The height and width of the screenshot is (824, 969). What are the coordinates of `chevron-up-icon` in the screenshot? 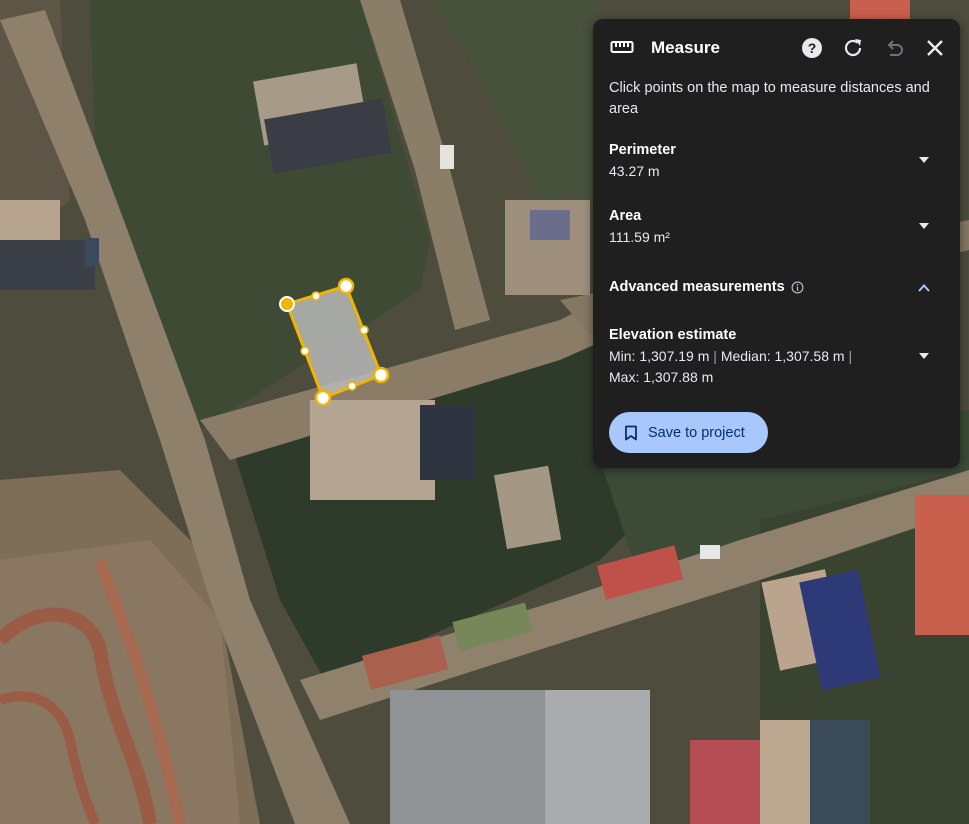 It's located at (924, 288).